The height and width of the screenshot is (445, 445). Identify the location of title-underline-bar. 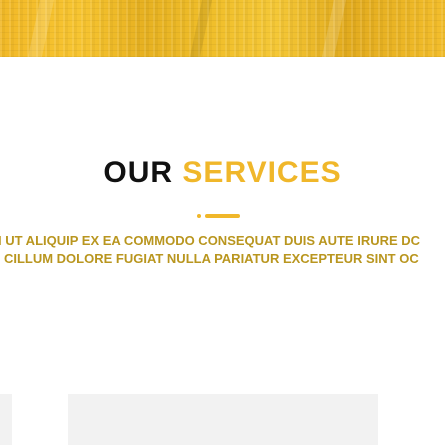
(222, 216).